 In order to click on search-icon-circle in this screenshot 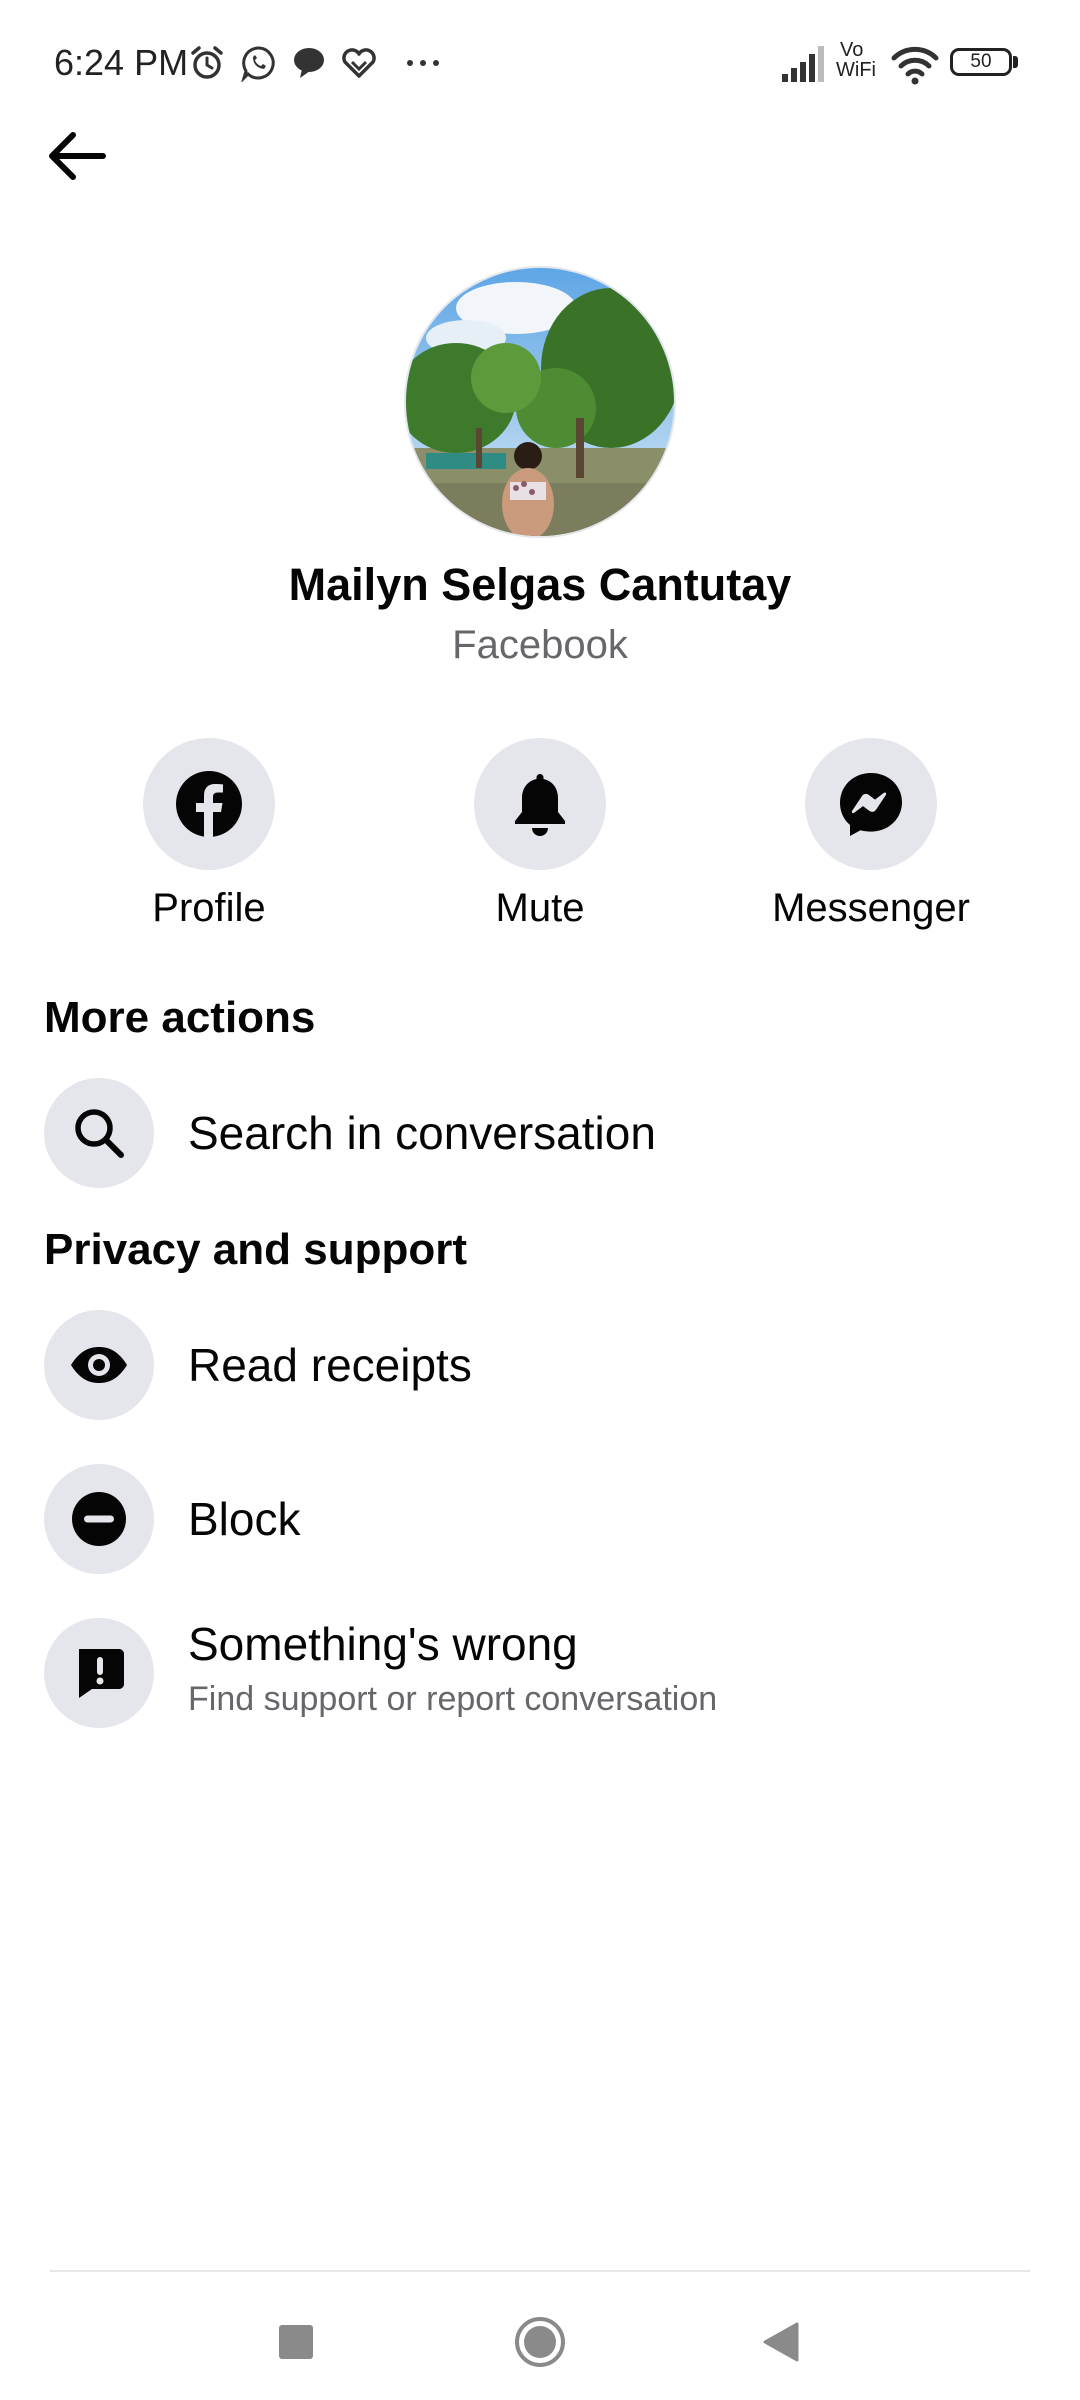, I will do `click(99, 1133)`.